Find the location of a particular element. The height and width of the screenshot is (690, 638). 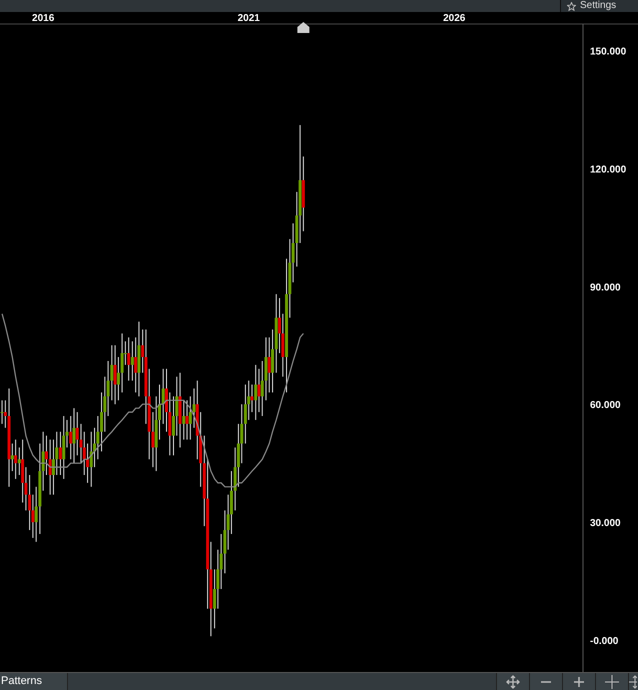

price-label: 120.000 is located at coordinates (608, 170).